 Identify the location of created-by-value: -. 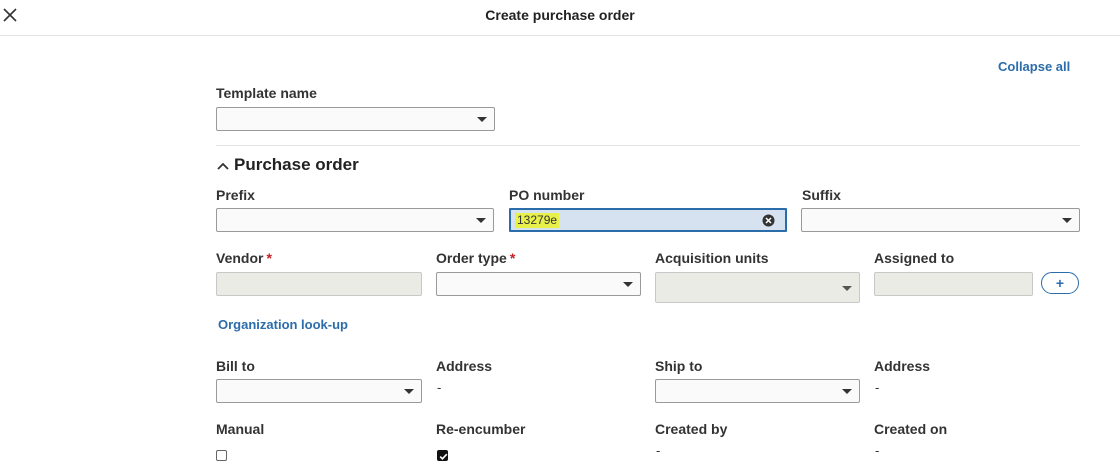
(658, 450).